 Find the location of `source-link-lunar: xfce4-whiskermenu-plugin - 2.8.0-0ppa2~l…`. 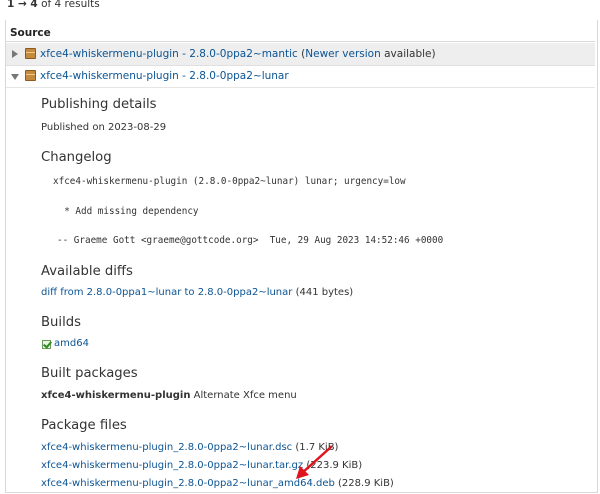

source-link-lunar: xfce4-whiskermenu-plugin - 2.8.0-0ppa2~l… is located at coordinates (164, 76).